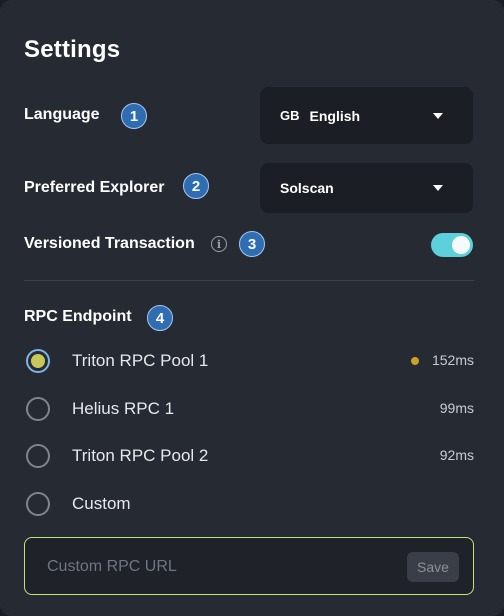 The height and width of the screenshot is (616, 504). What do you see at coordinates (252, 504) in the screenshot?
I see `rpc-option-custom: Custom` at bounding box center [252, 504].